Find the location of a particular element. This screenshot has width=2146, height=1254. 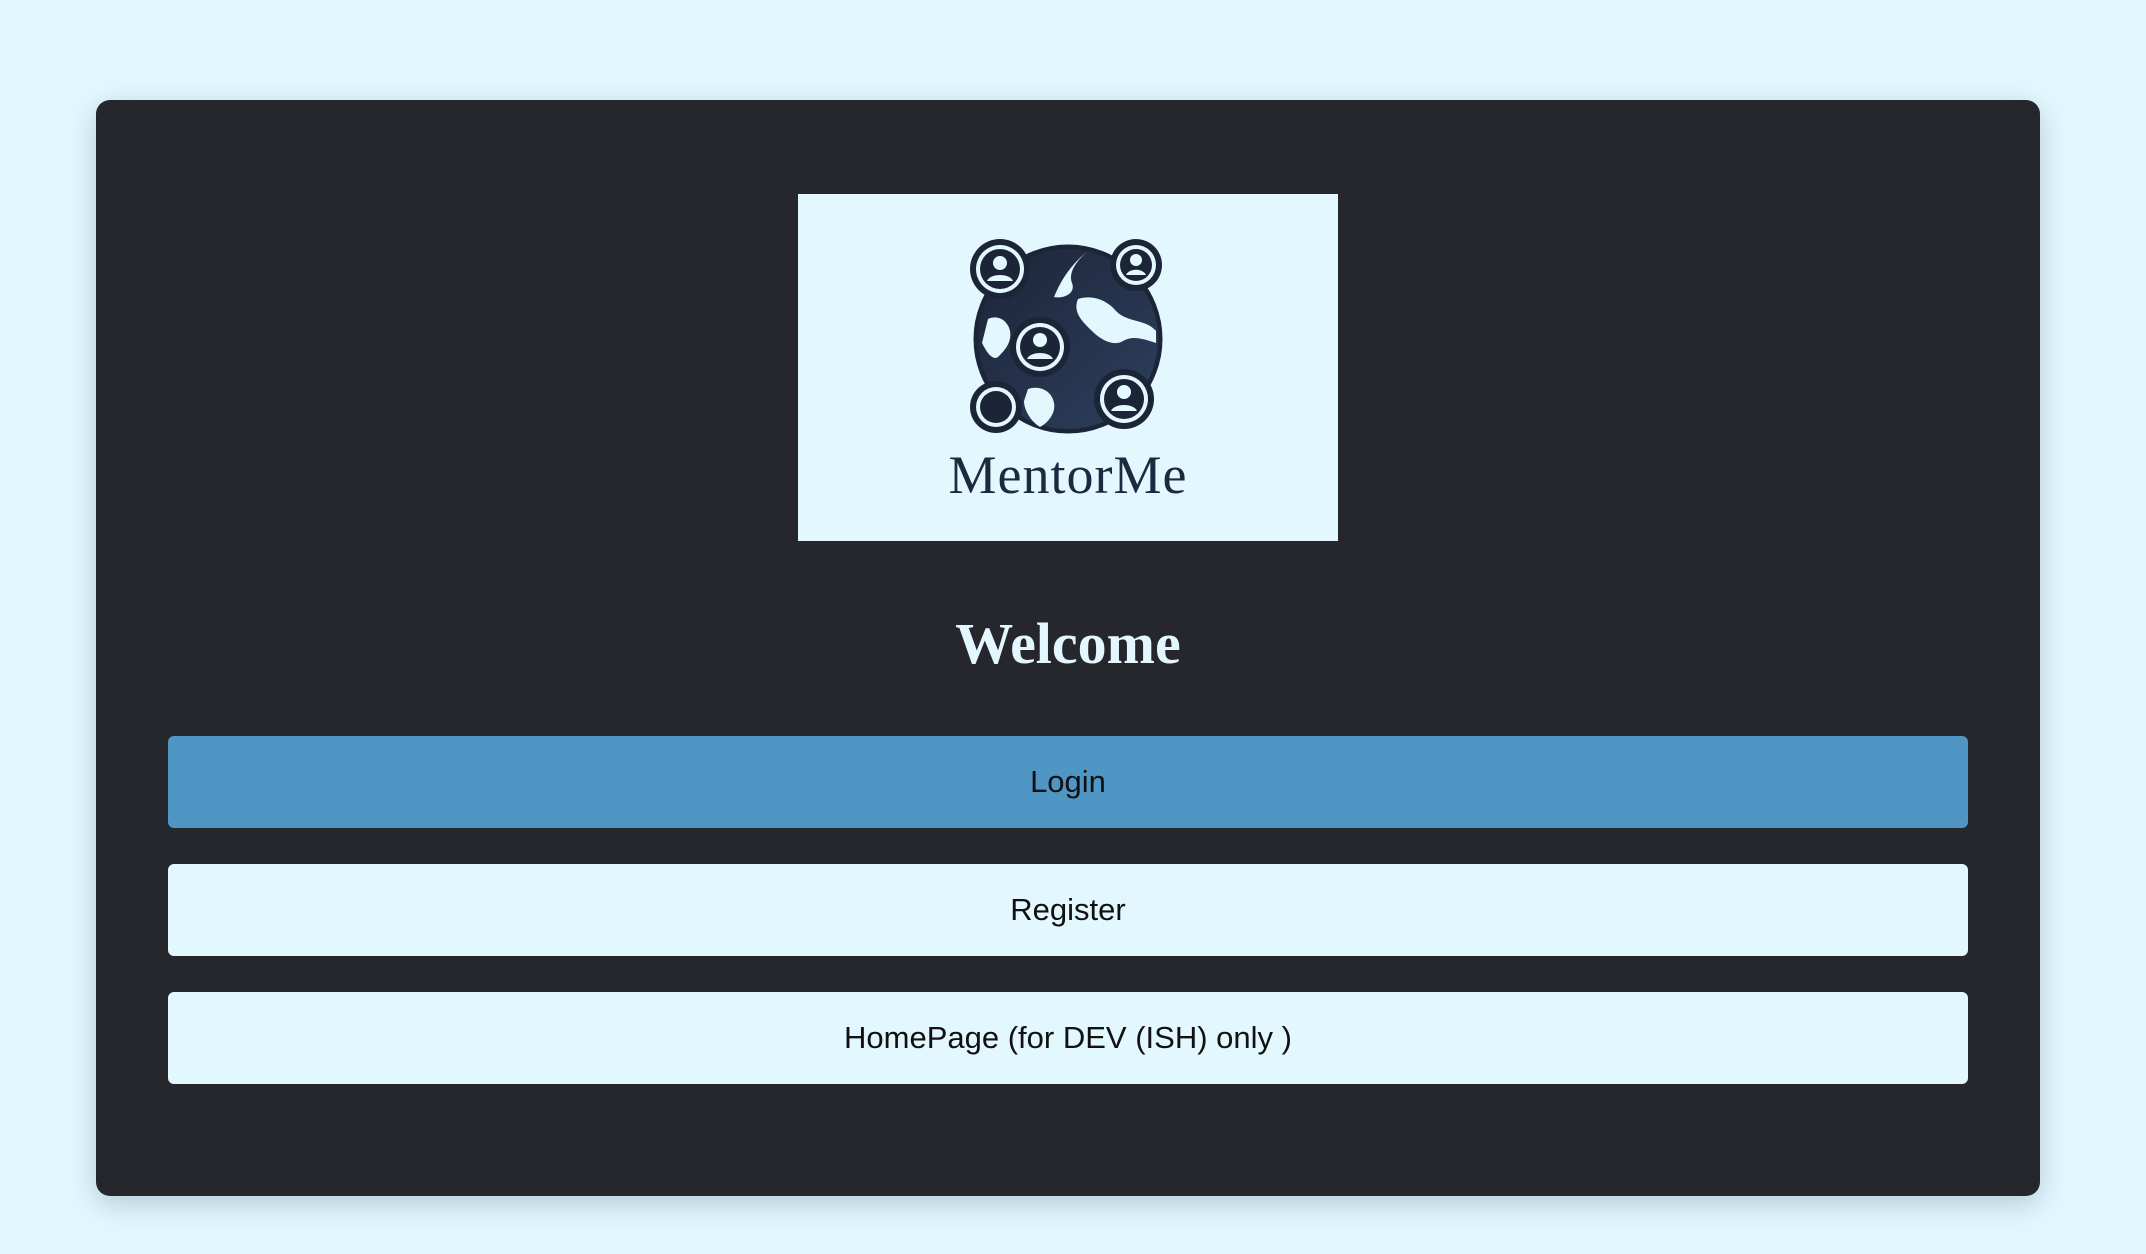

logo-text: MentorMe is located at coordinates (1068, 475).